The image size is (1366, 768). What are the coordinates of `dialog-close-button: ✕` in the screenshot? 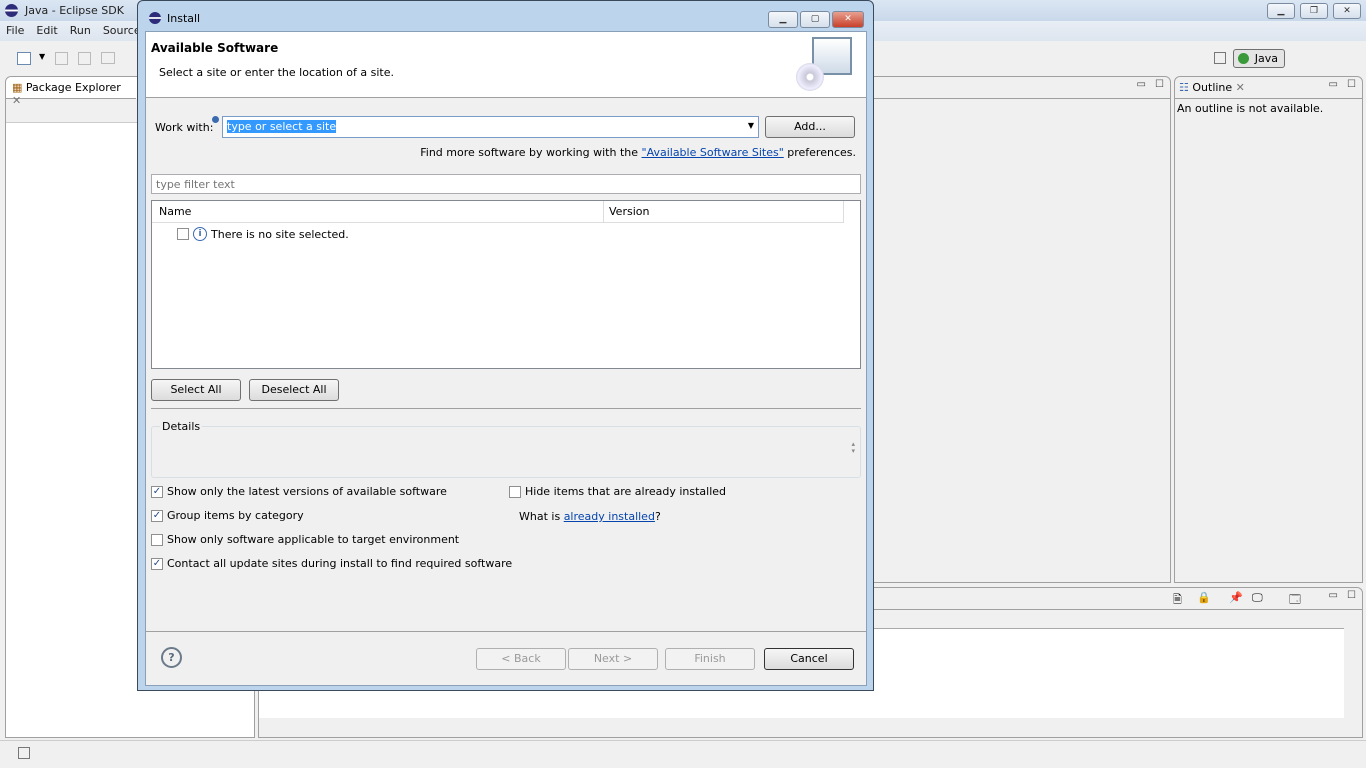 It's located at (848, 19).